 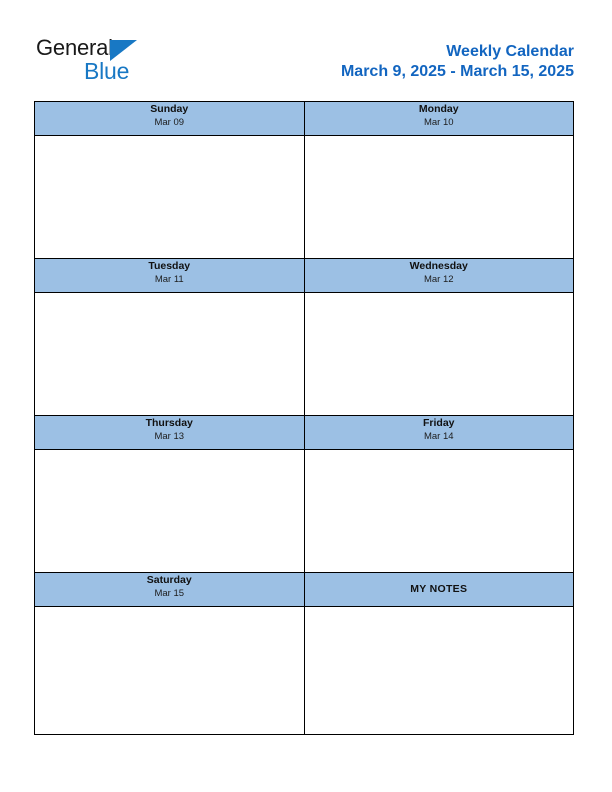 I want to click on brand-name-blue: Blue, so click(x=107, y=71).